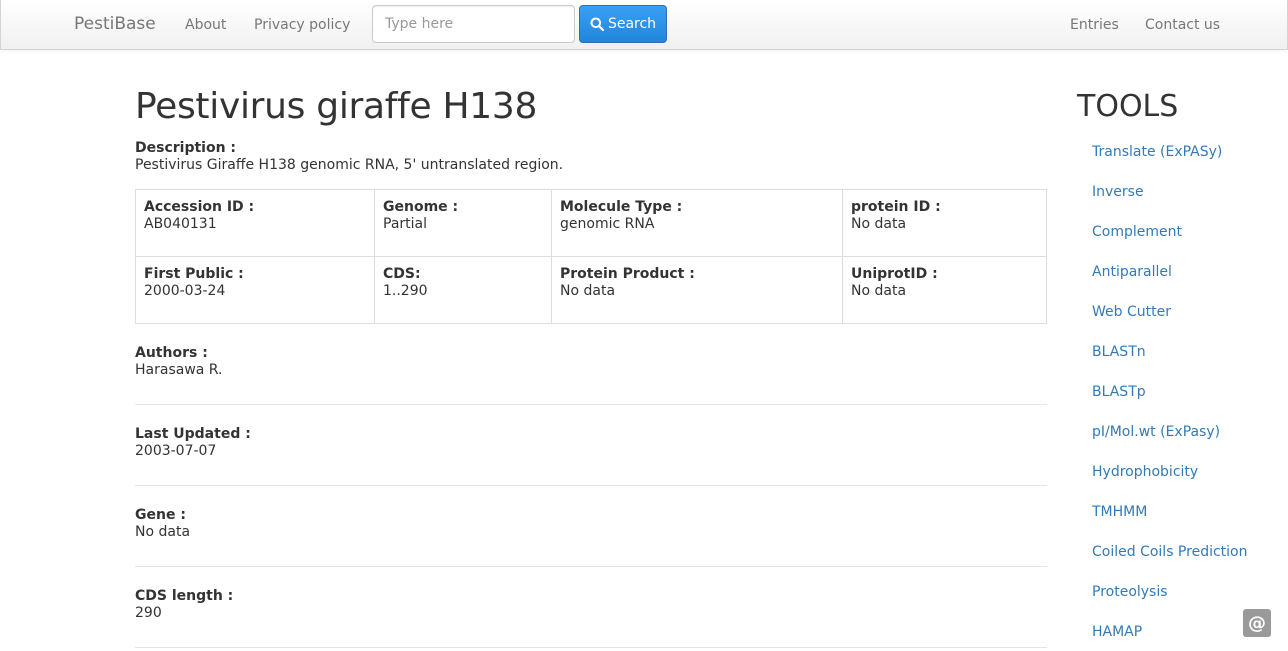 The width and height of the screenshot is (1288, 651). What do you see at coordinates (591, 604) in the screenshot?
I see `cds-length-field: CDS length : 290` at bounding box center [591, 604].